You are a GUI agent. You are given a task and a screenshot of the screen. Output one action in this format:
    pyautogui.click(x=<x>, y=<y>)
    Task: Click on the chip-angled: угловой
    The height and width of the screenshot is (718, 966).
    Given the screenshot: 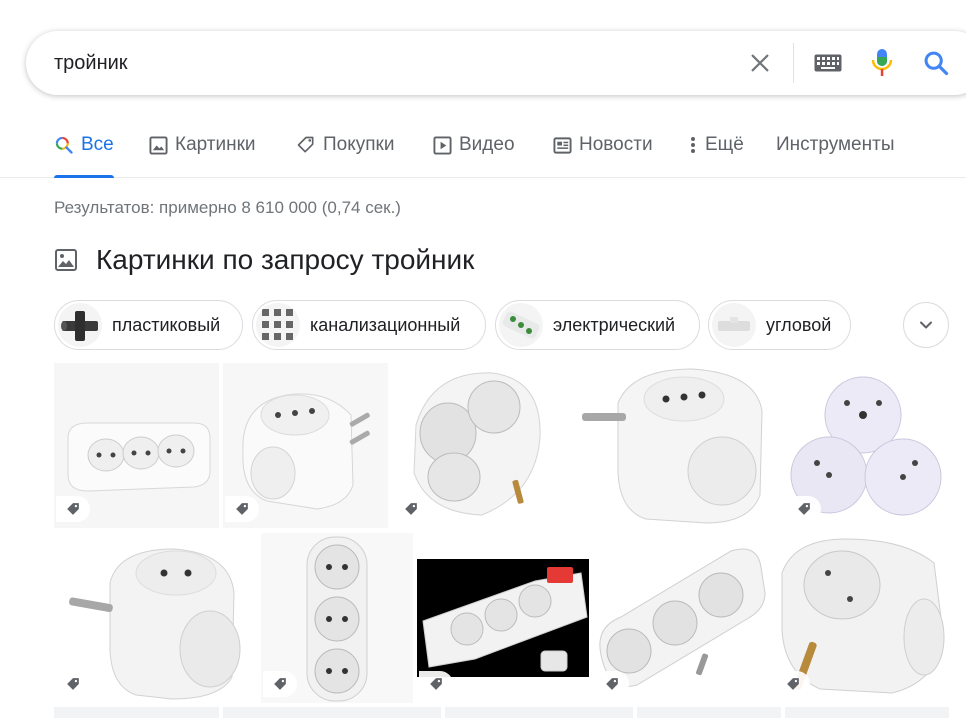 What is the action you would take?
    pyautogui.click(x=779, y=325)
    